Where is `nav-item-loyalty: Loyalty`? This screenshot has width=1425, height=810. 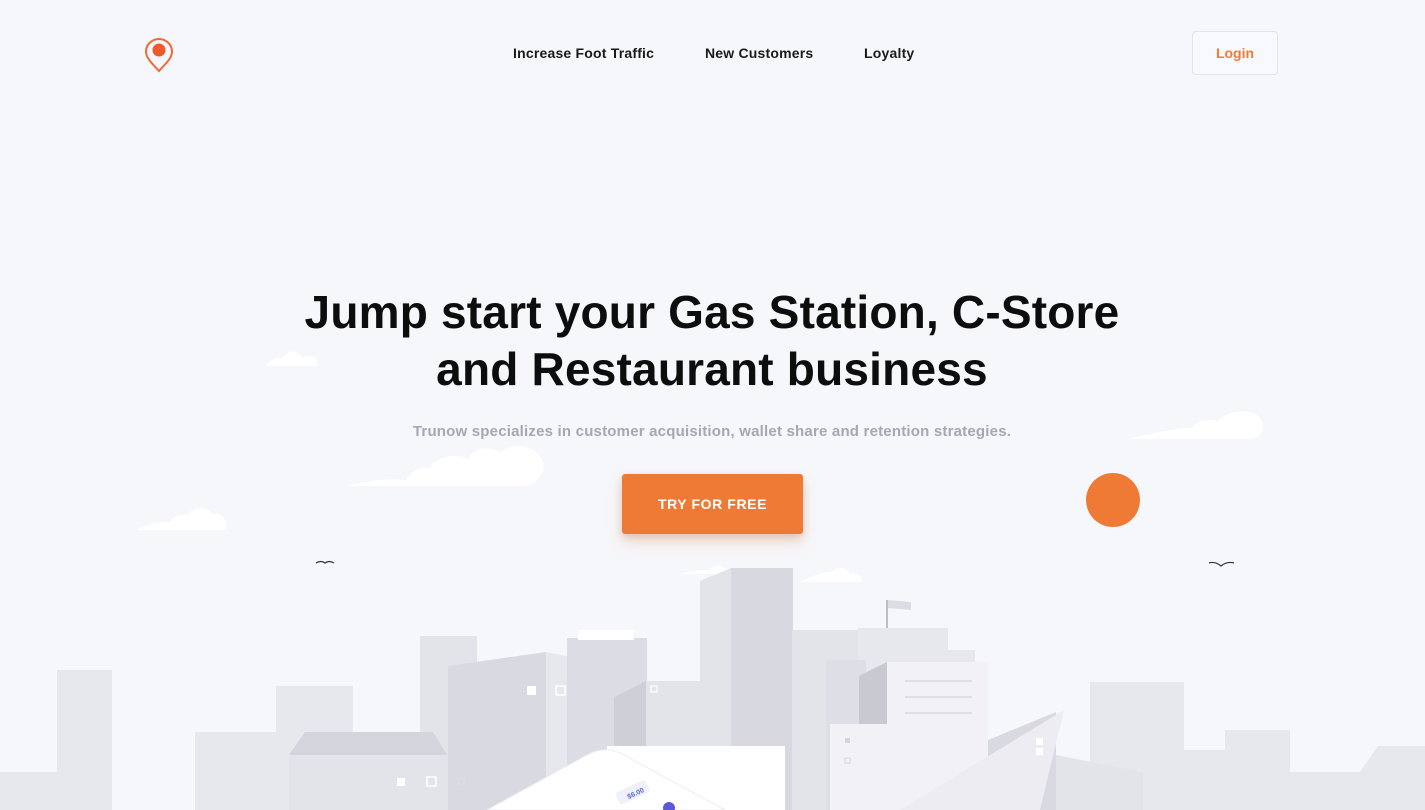 nav-item-loyalty: Loyalty is located at coordinates (889, 53).